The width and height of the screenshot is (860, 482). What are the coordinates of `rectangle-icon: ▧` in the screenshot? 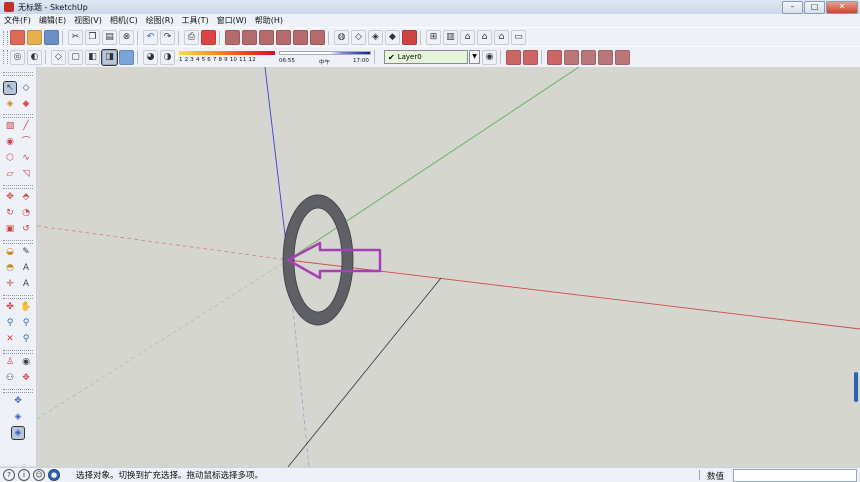 It's located at (10, 126).